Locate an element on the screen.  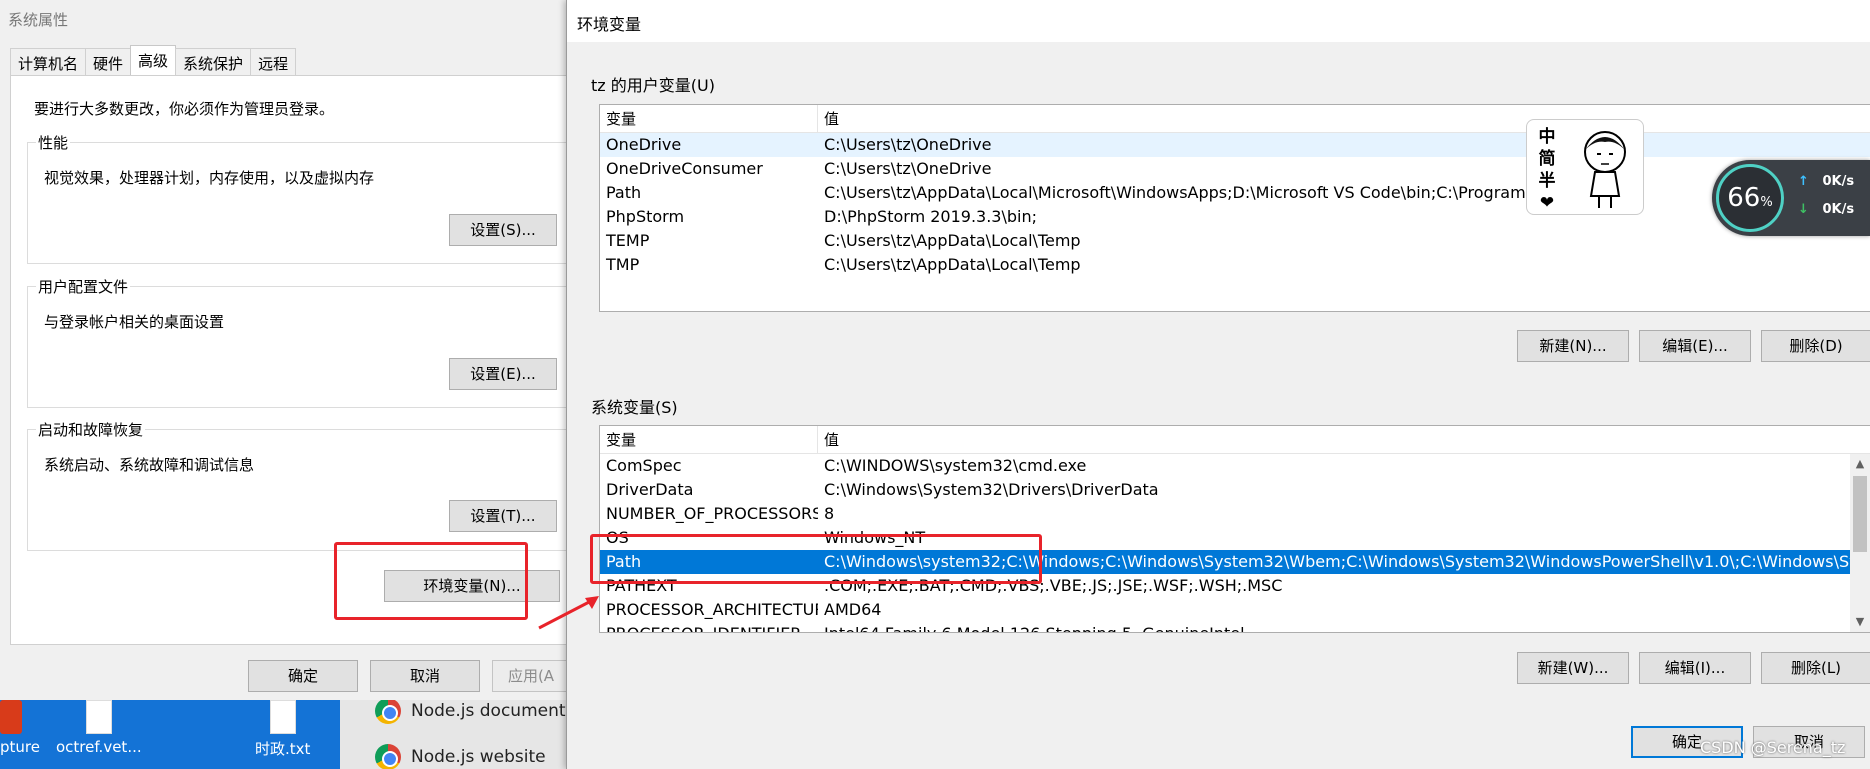
text-file-icon is located at coordinates (282, 717).